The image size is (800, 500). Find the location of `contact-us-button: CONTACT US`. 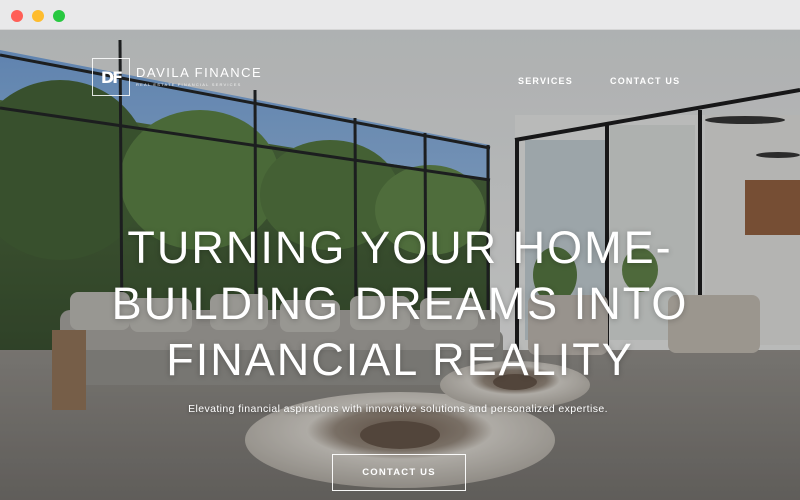

contact-us-button: CONTACT US is located at coordinates (399, 472).